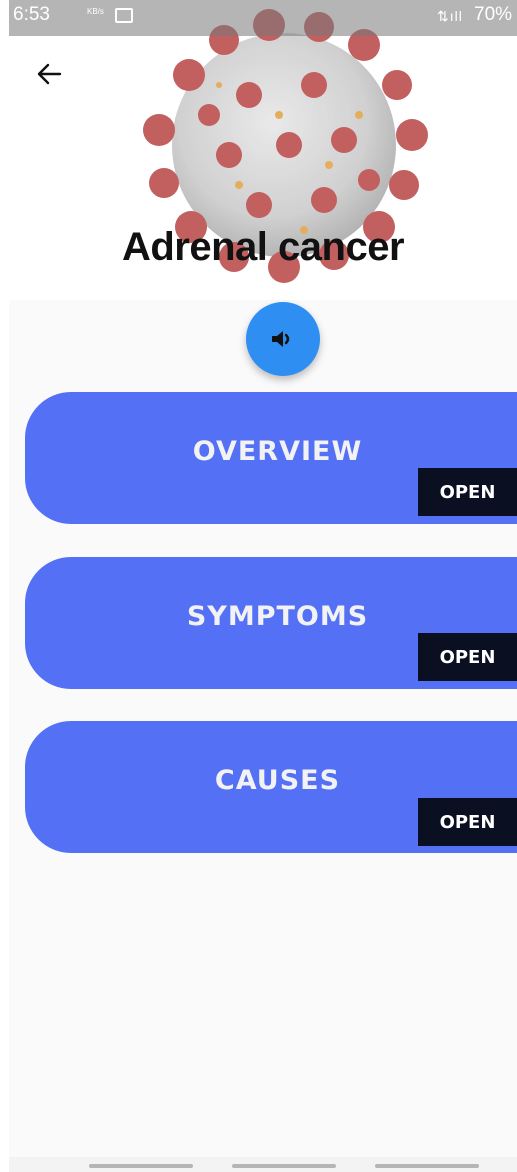 This screenshot has width=517, height=1172. I want to click on open-symptoms-button: OPEN, so click(467, 657).